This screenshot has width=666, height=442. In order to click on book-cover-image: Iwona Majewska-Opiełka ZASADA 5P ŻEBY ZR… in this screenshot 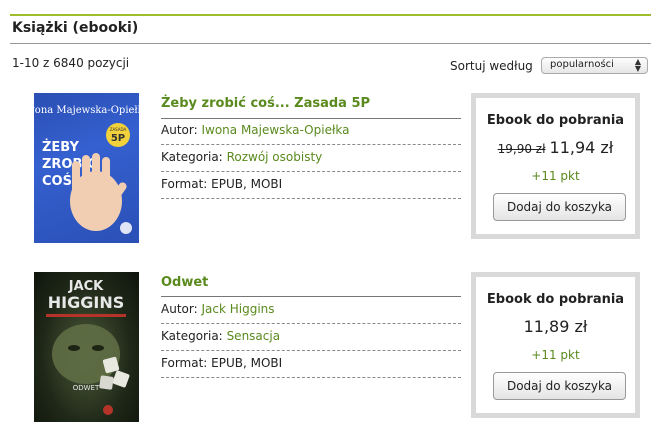, I will do `click(86, 169)`.